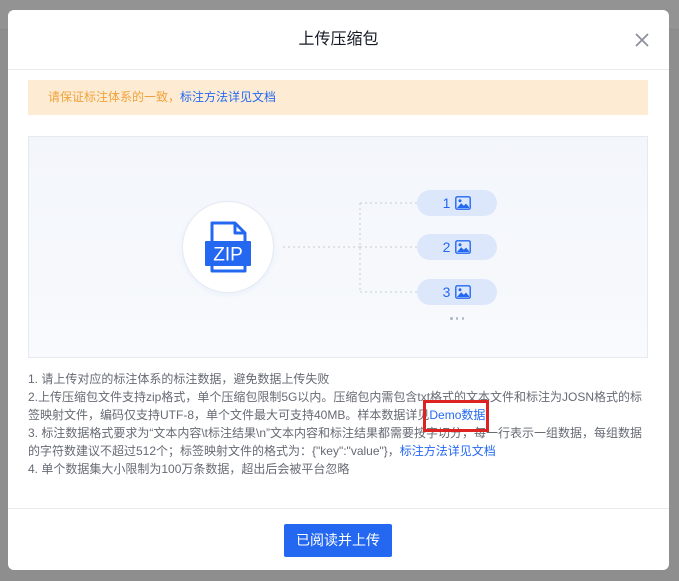  I want to click on dialog-title: 上传压缩包, so click(338, 39).